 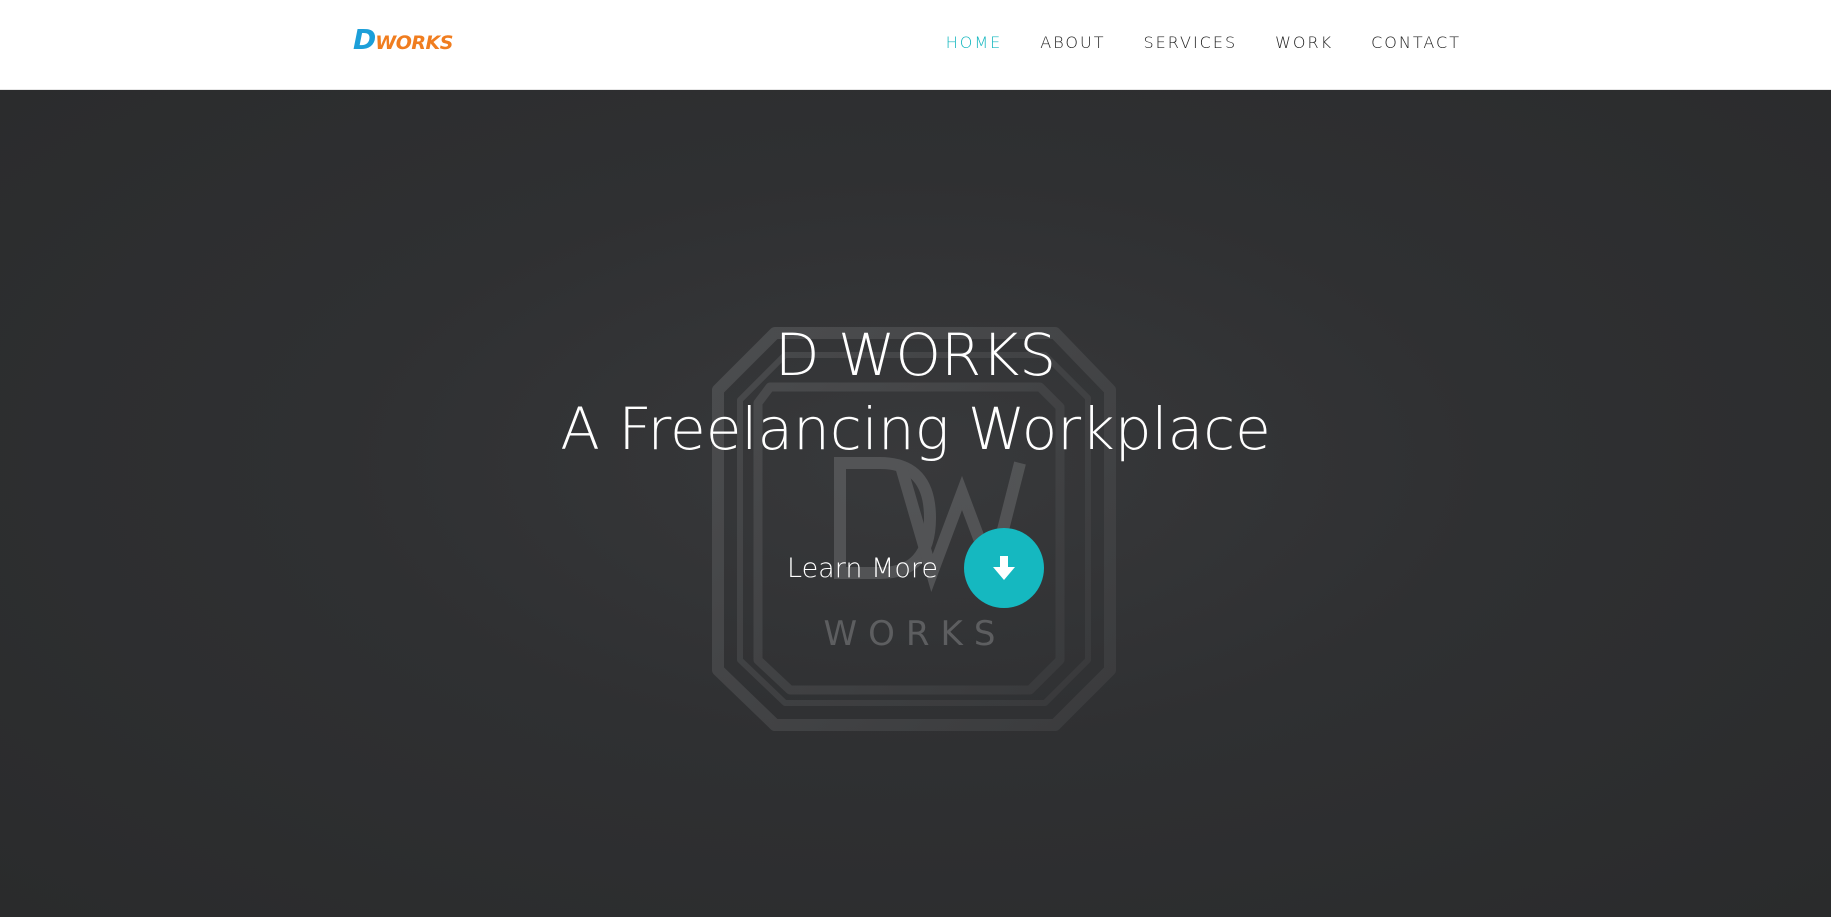 What do you see at coordinates (915, 634) in the screenshot?
I see `emblem-wordmark: WORKS` at bounding box center [915, 634].